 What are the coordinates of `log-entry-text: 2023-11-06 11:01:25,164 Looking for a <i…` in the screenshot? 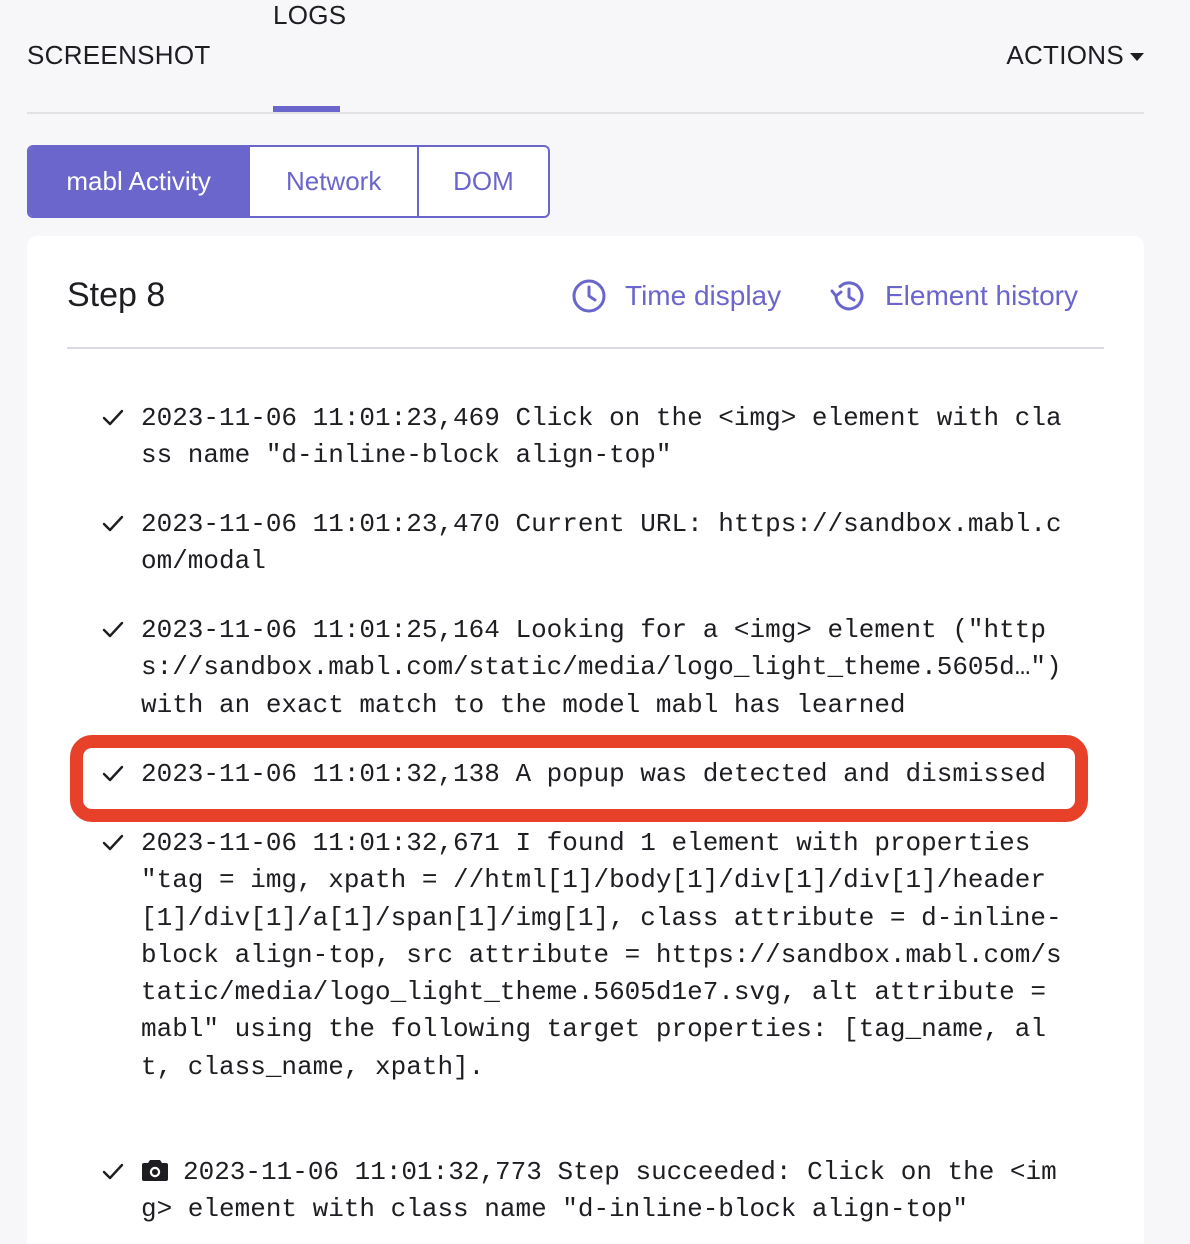 It's located at (609, 667).